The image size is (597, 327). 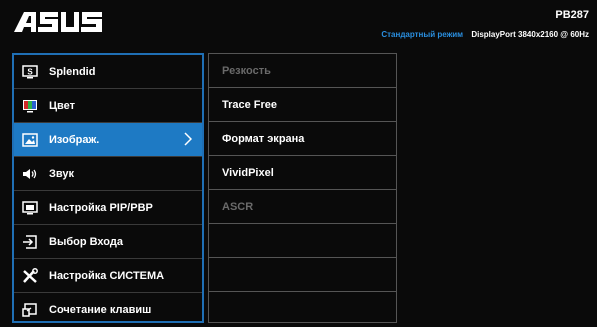 I want to click on speaker-icon, so click(x=30, y=174).